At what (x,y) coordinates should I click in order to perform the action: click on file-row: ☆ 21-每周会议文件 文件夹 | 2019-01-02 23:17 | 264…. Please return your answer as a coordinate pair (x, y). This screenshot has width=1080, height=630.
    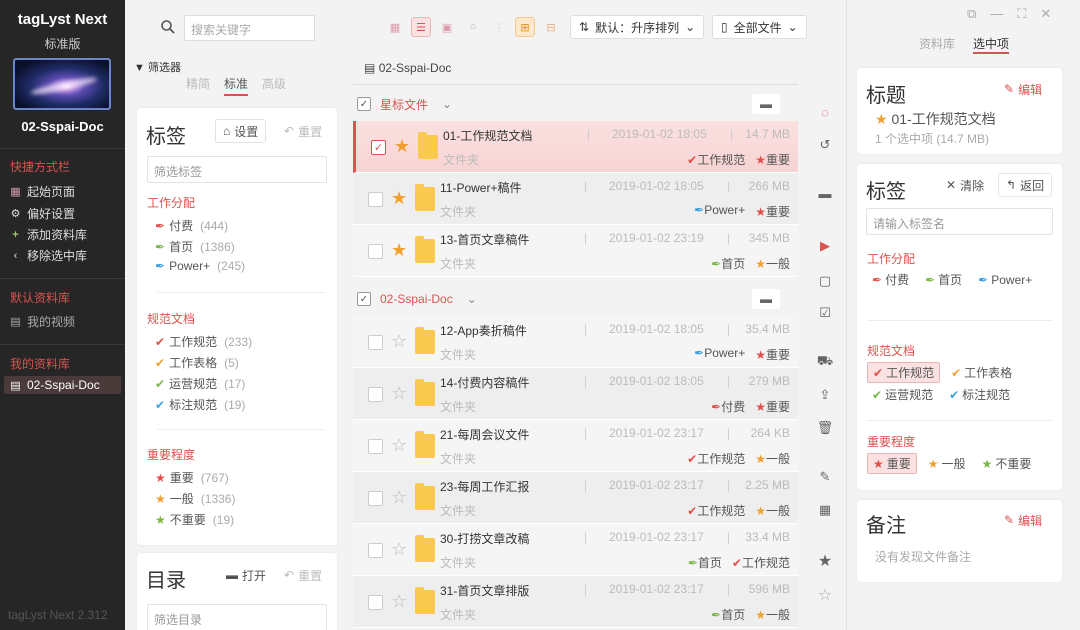
    Looking at the image, I should click on (575, 446).